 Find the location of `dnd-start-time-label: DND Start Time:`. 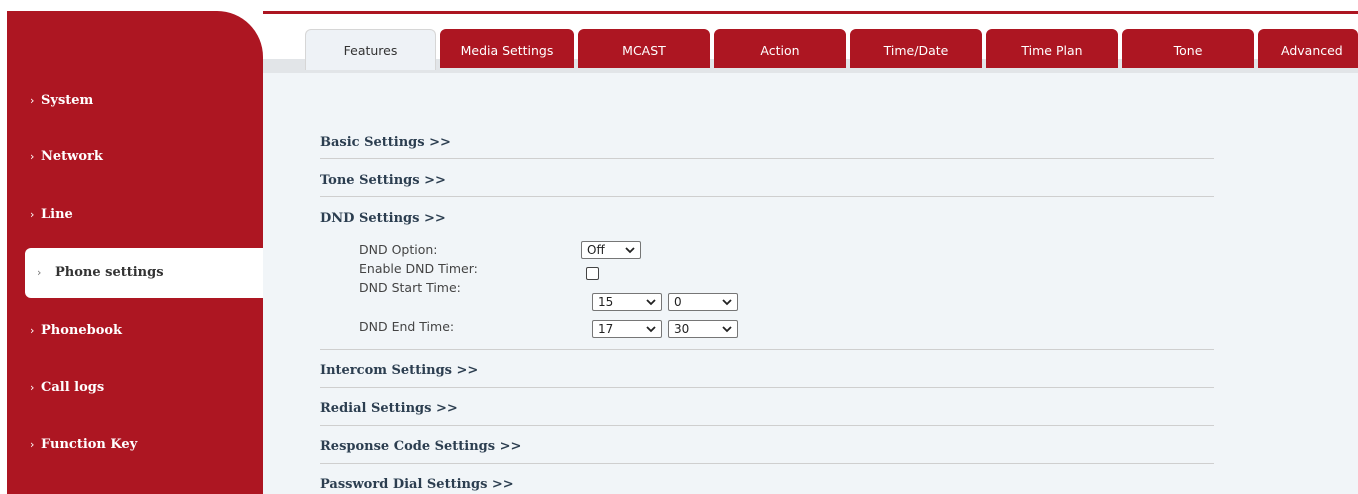

dnd-start-time-label: DND Start Time: is located at coordinates (410, 287).